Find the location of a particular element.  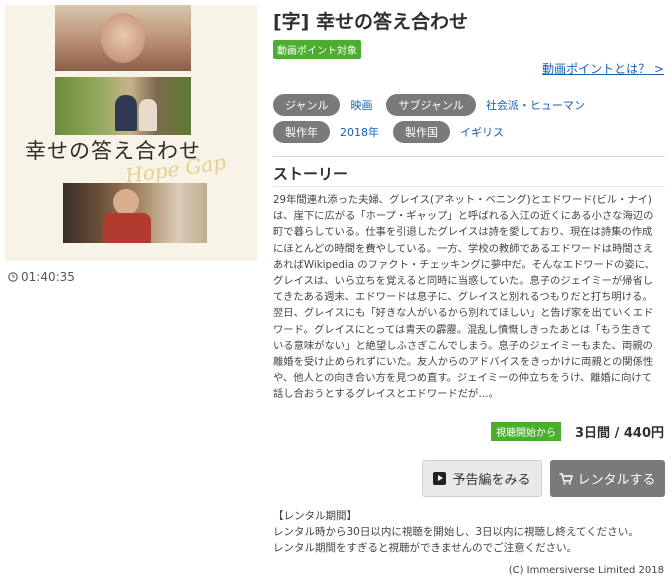

cart-icon is located at coordinates (566, 478).